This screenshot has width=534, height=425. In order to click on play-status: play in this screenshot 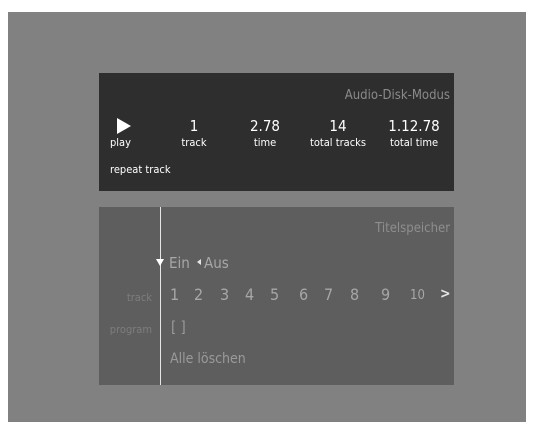, I will do `click(124, 133)`.